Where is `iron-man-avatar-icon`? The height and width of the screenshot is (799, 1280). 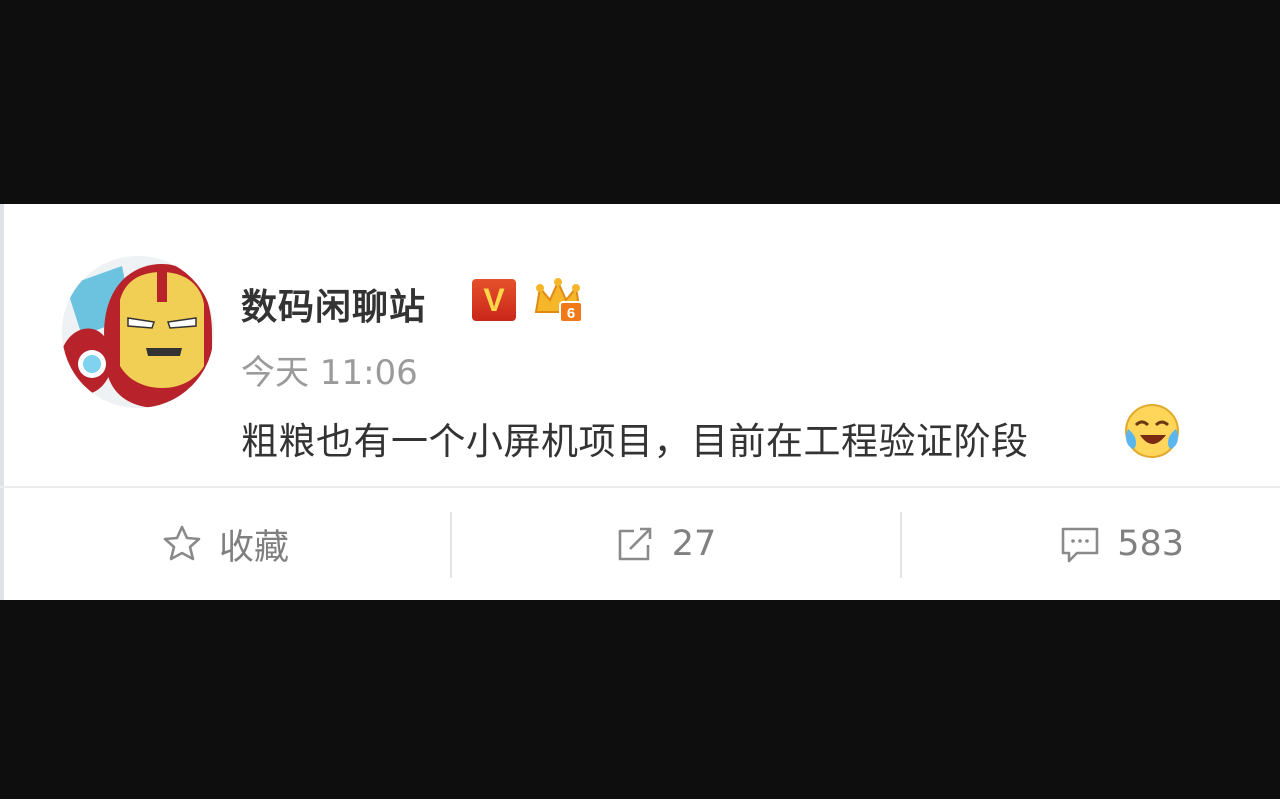 iron-man-avatar-icon is located at coordinates (138, 332).